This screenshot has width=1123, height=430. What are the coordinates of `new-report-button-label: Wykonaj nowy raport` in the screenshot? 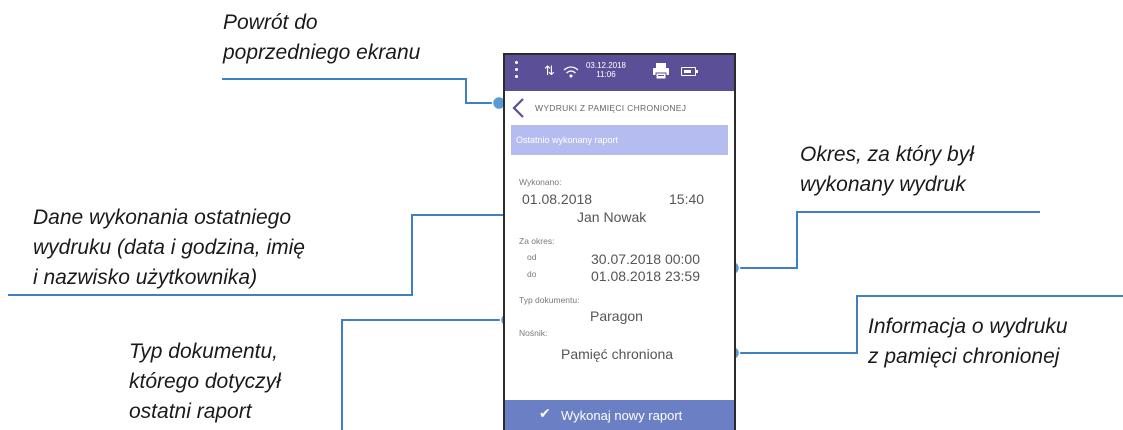 It's located at (622, 415).